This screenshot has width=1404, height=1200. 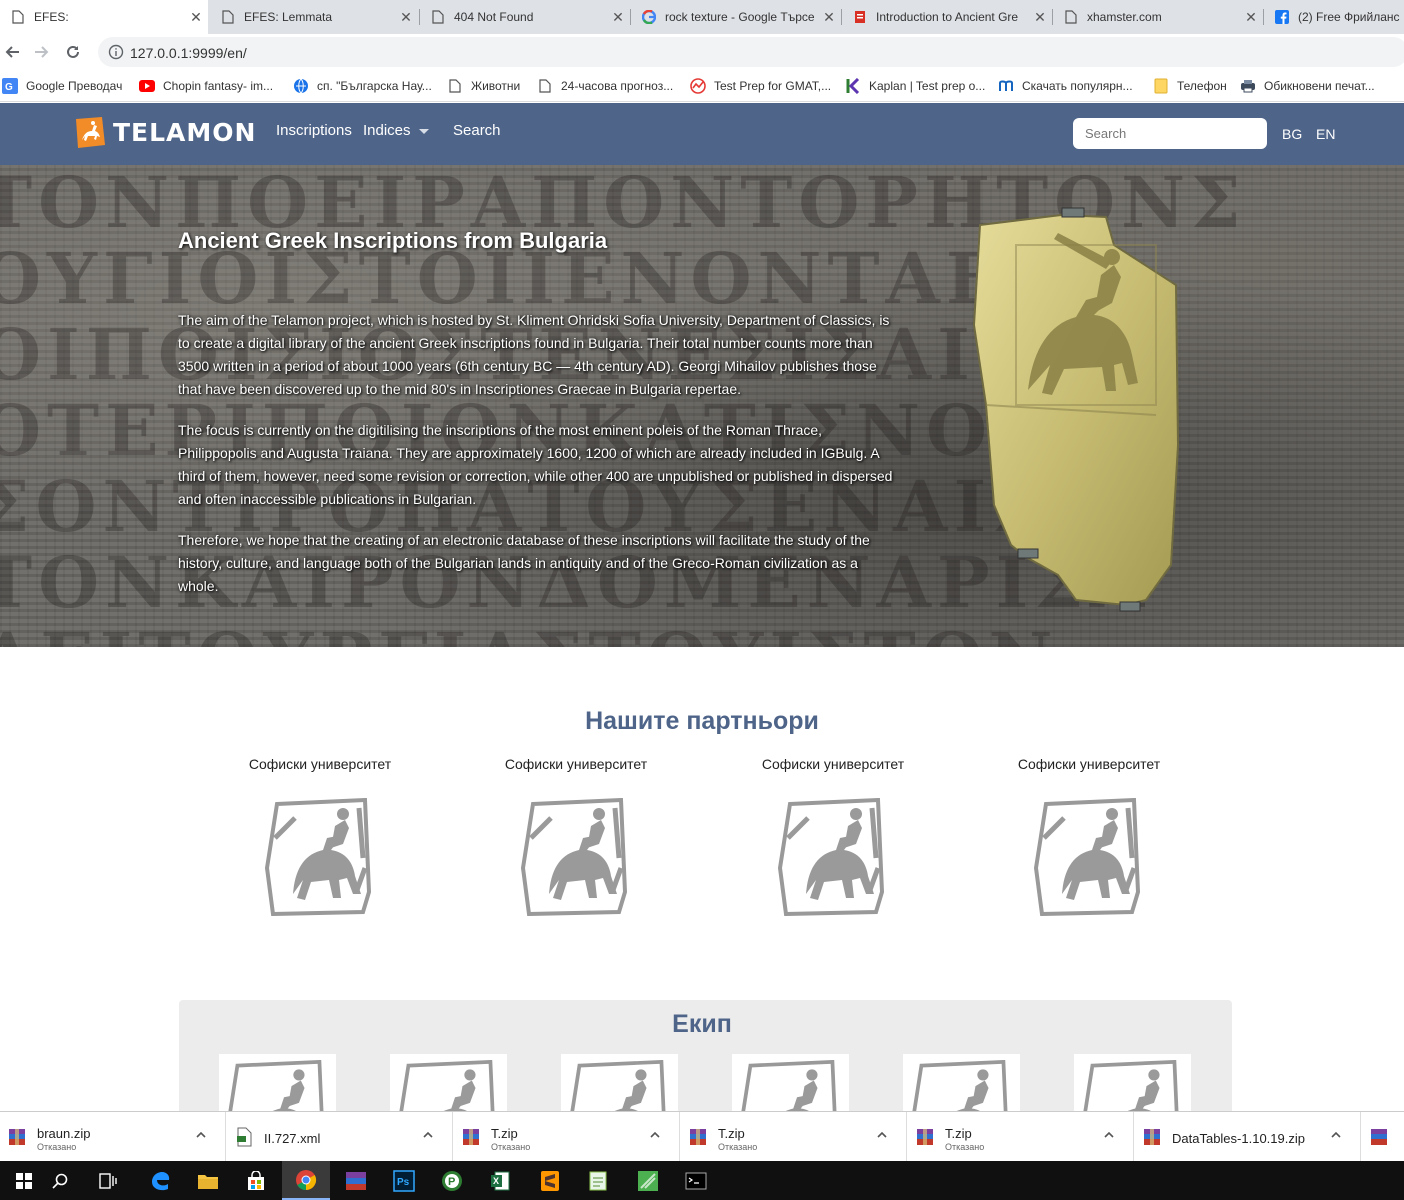 What do you see at coordinates (477, 130) in the screenshot?
I see `nav-search: Search` at bounding box center [477, 130].